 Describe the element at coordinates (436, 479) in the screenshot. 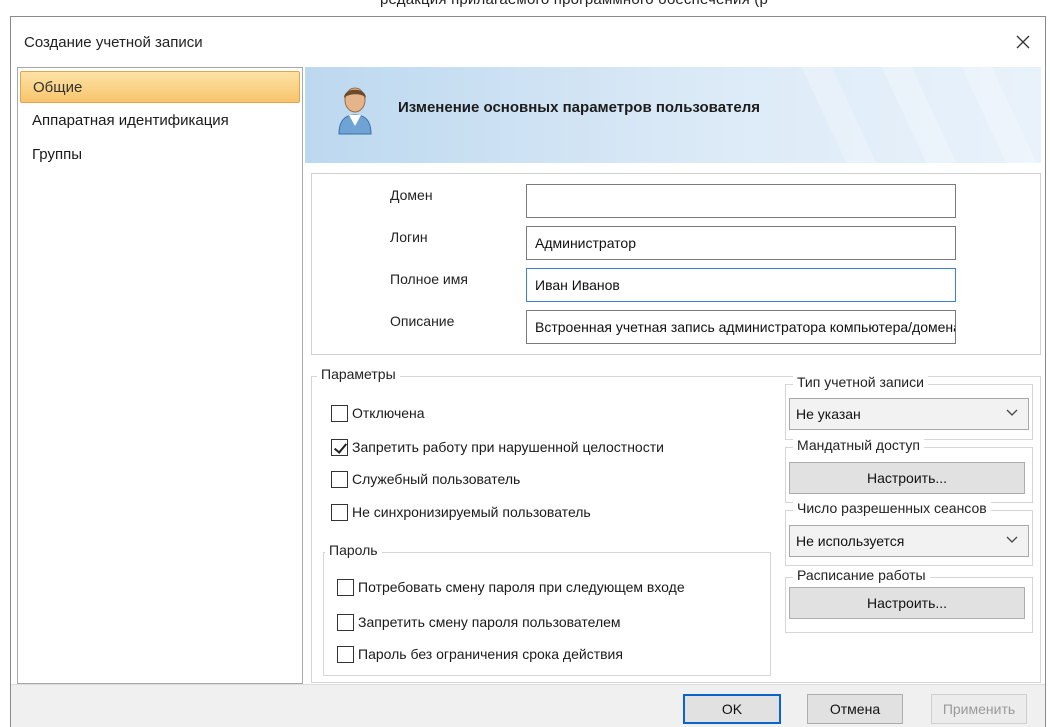

I see `service-user-label: Служебный пользователь` at that location.